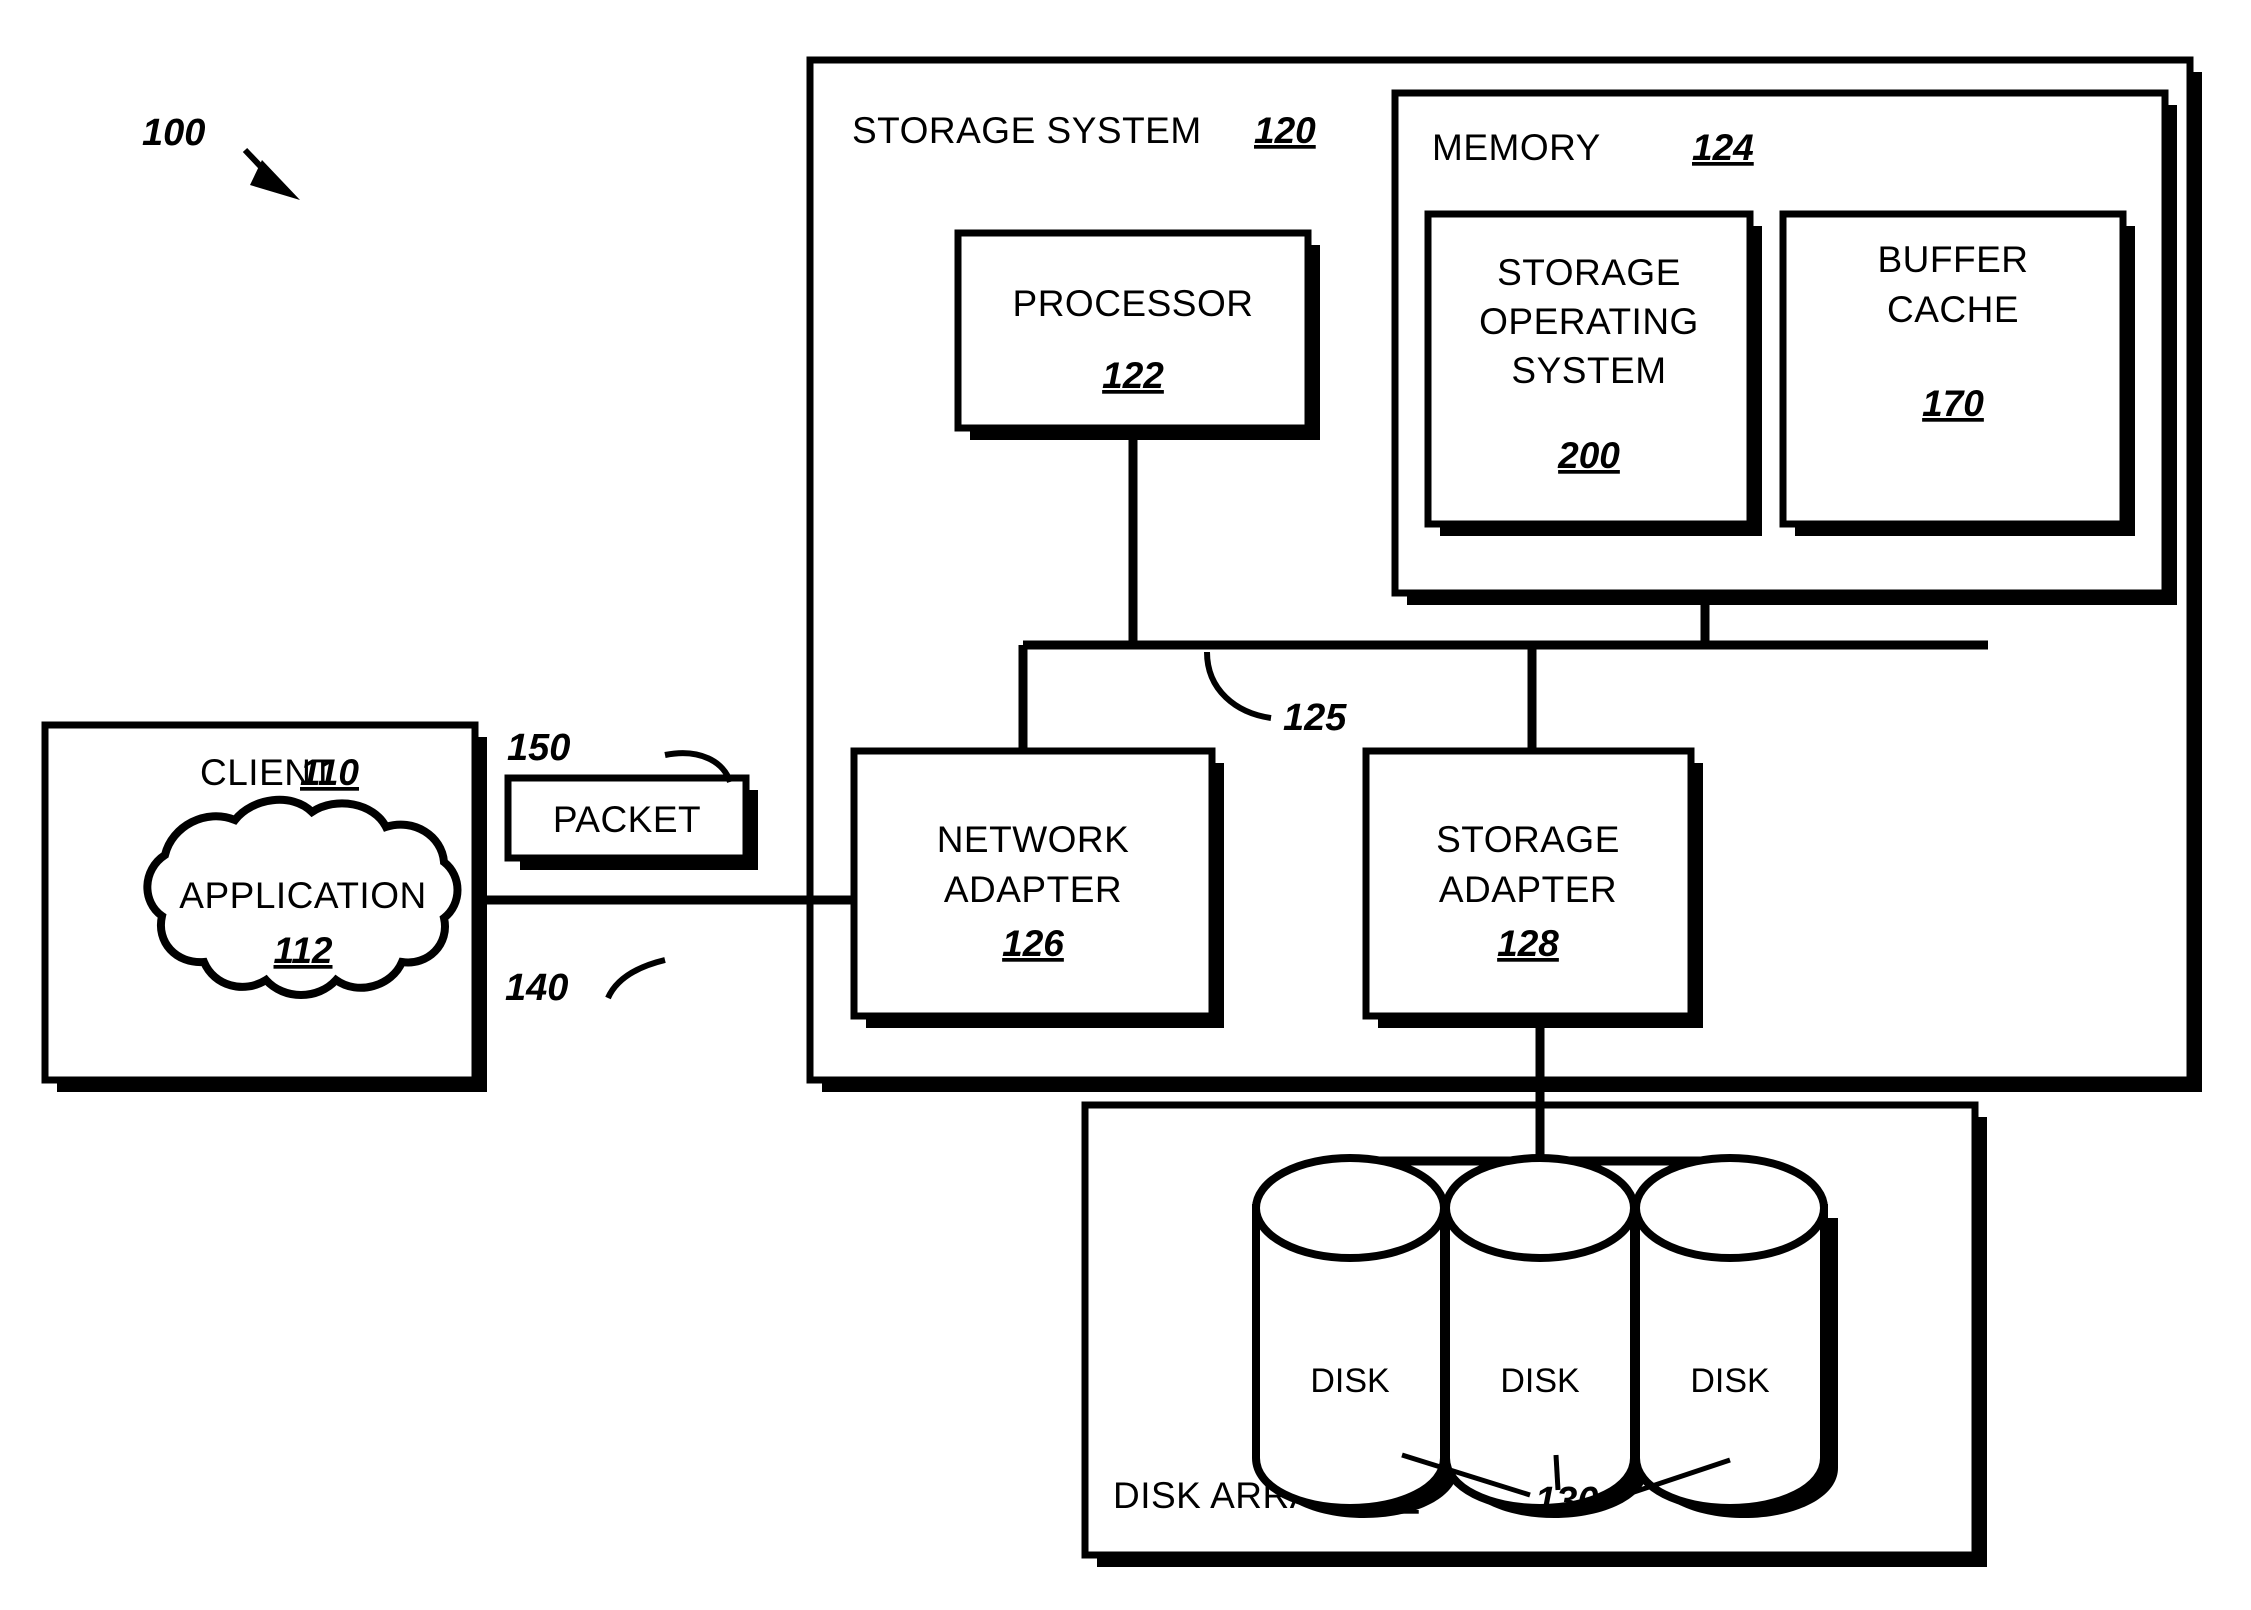  I want to click on storage-adapter-line2: ADAPTER, so click(1528, 889).